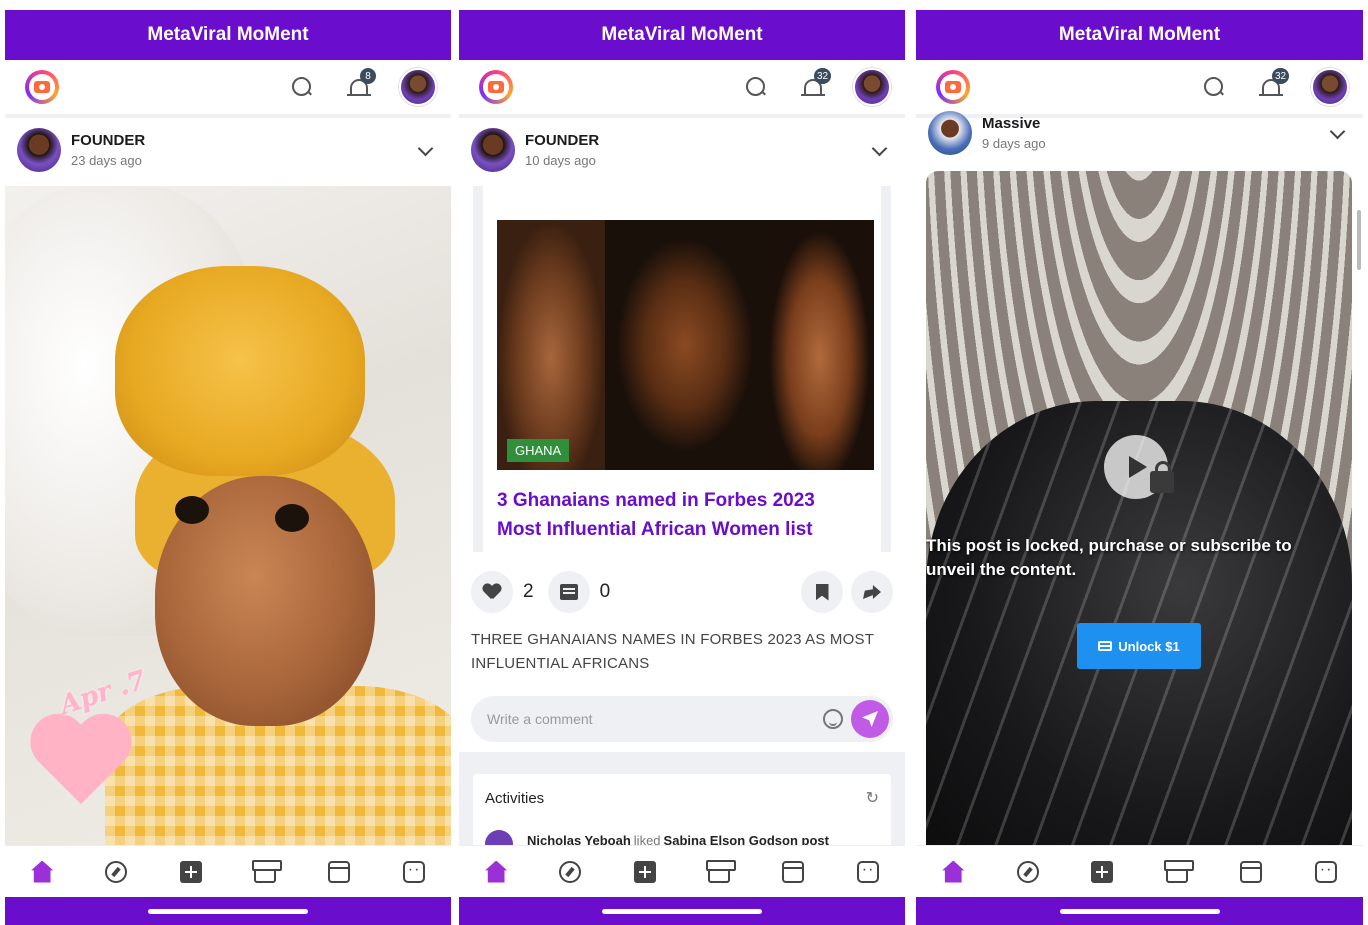  What do you see at coordinates (682, 150) in the screenshot?
I see `post-header: FOUNDER 10 days ago` at bounding box center [682, 150].